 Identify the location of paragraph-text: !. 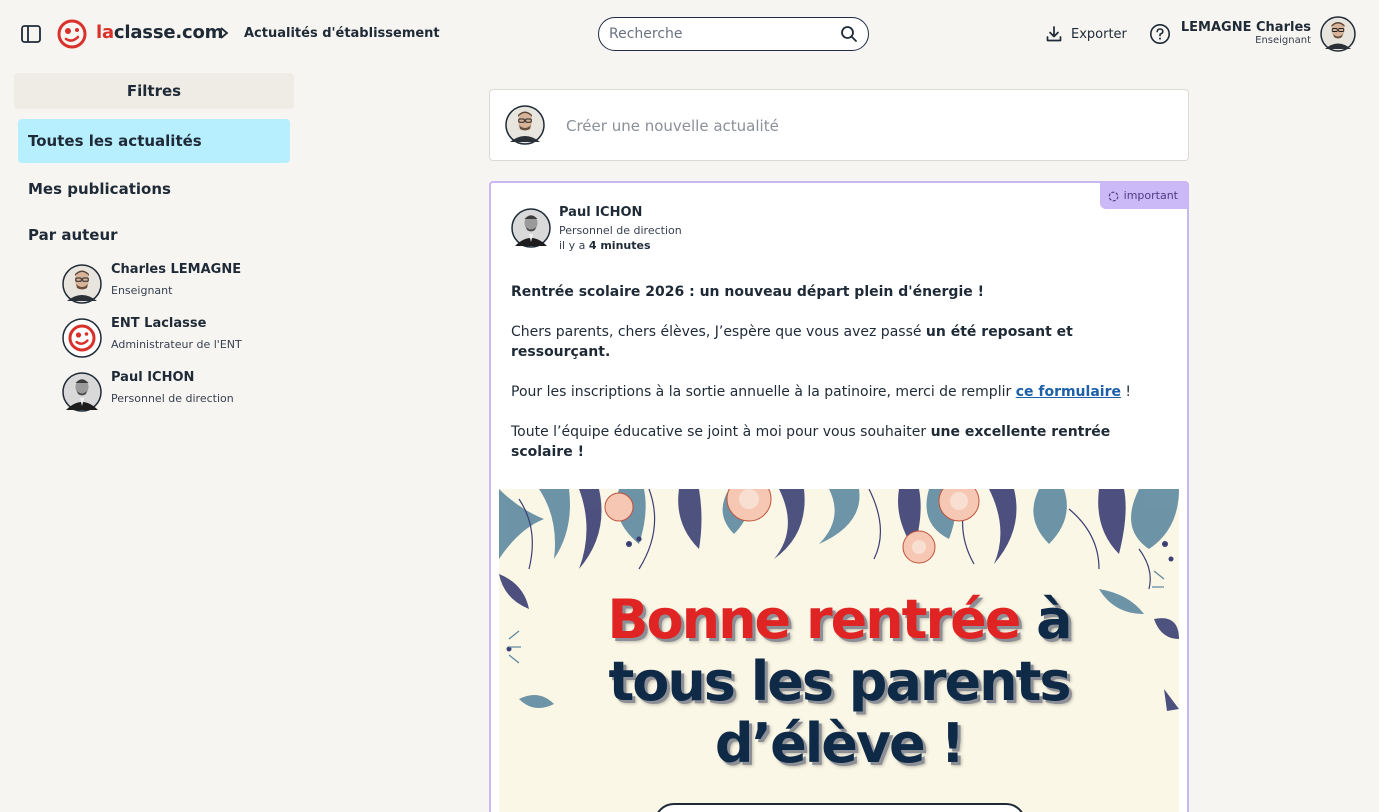
(1126, 392).